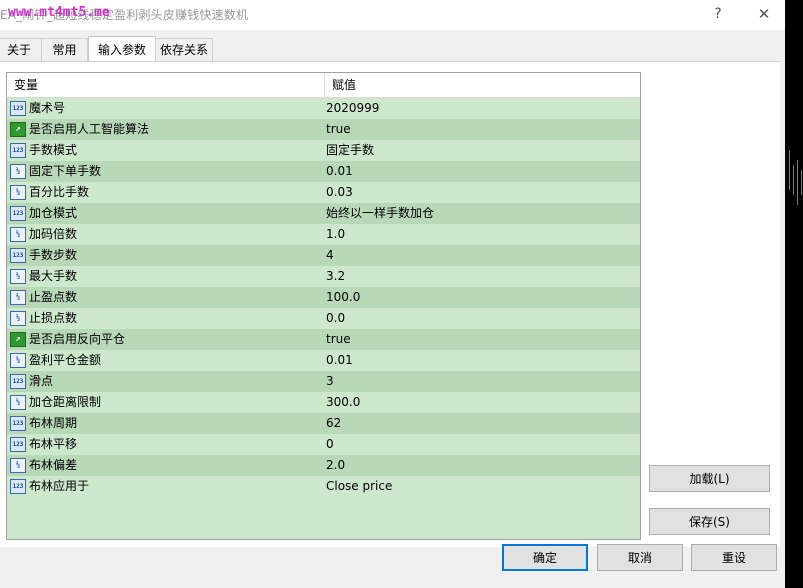  Describe the element at coordinates (718, 14) in the screenshot. I see `help-button: ?` at that location.